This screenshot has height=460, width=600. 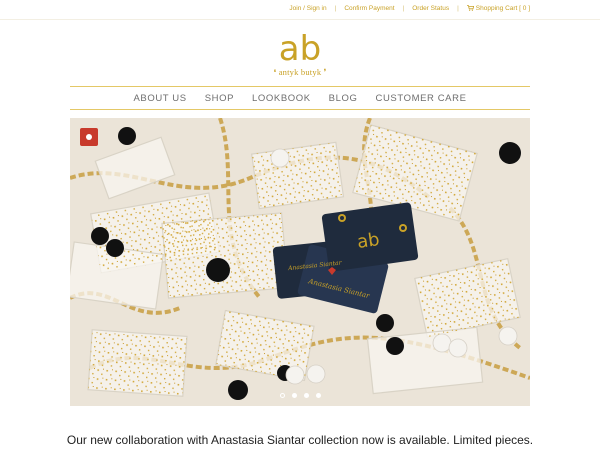 What do you see at coordinates (281, 98) in the screenshot?
I see `nav-lookbook: LOOKBOOK` at bounding box center [281, 98].